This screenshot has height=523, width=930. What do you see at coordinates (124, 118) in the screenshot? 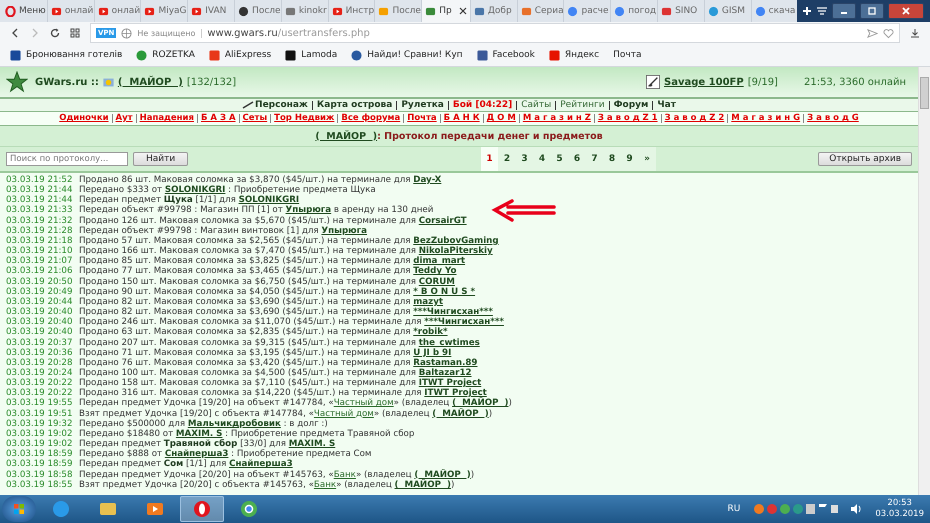
I see `section-link: Аут` at bounding box center [124, 118].